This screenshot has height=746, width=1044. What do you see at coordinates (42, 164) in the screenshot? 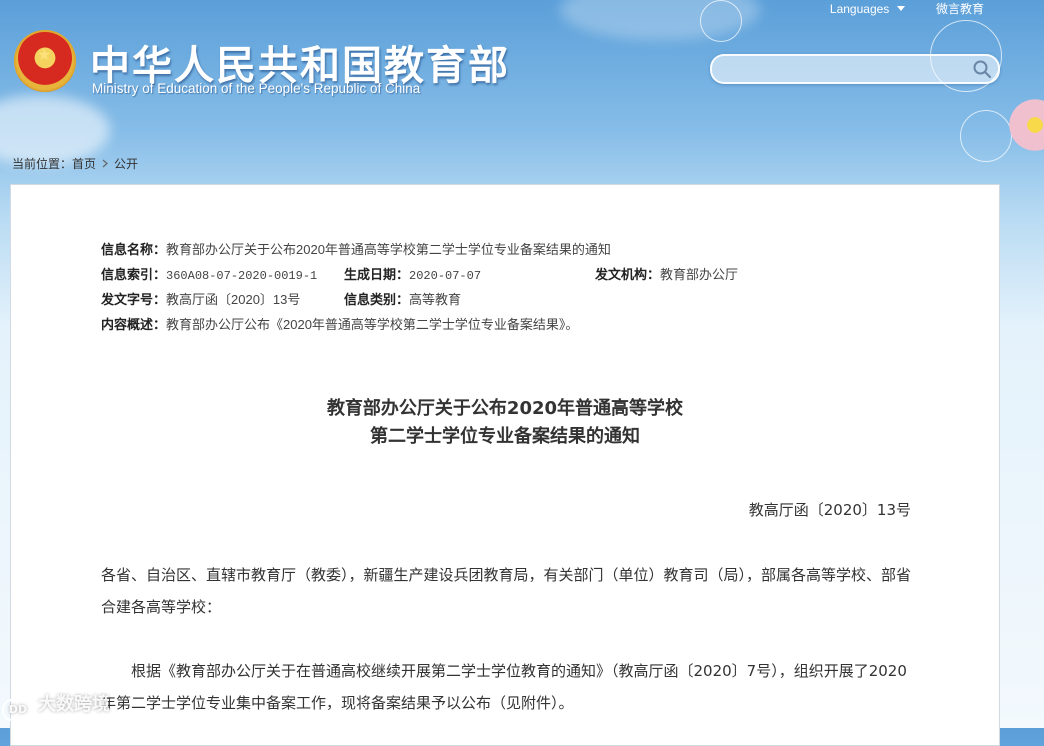
I see `breadcrumb-prefix: 当前位置：` at bounding box center [42, 164].